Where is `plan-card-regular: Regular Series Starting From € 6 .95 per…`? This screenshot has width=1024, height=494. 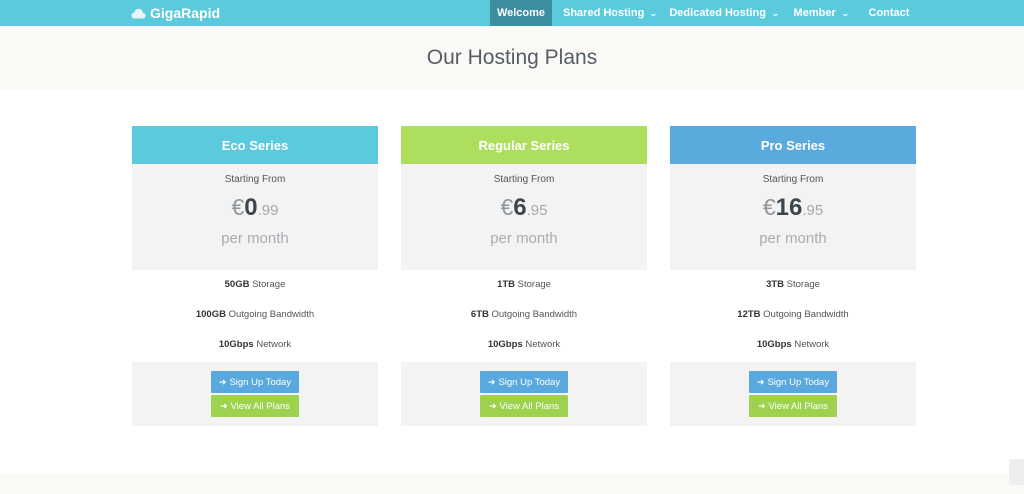 plan-card-regular: Regular Series Starting From € 6 .95 per… is located at coordinates (524, 276).